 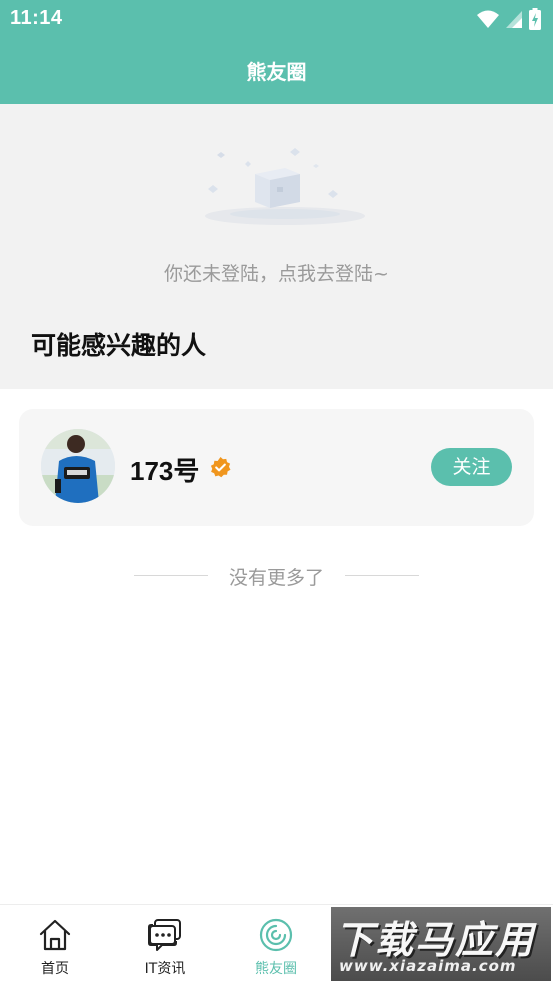 What do you see at coordinates (488, 19) in the screenshot?
I see `wifi-icon` at bounding box center [488, 19].